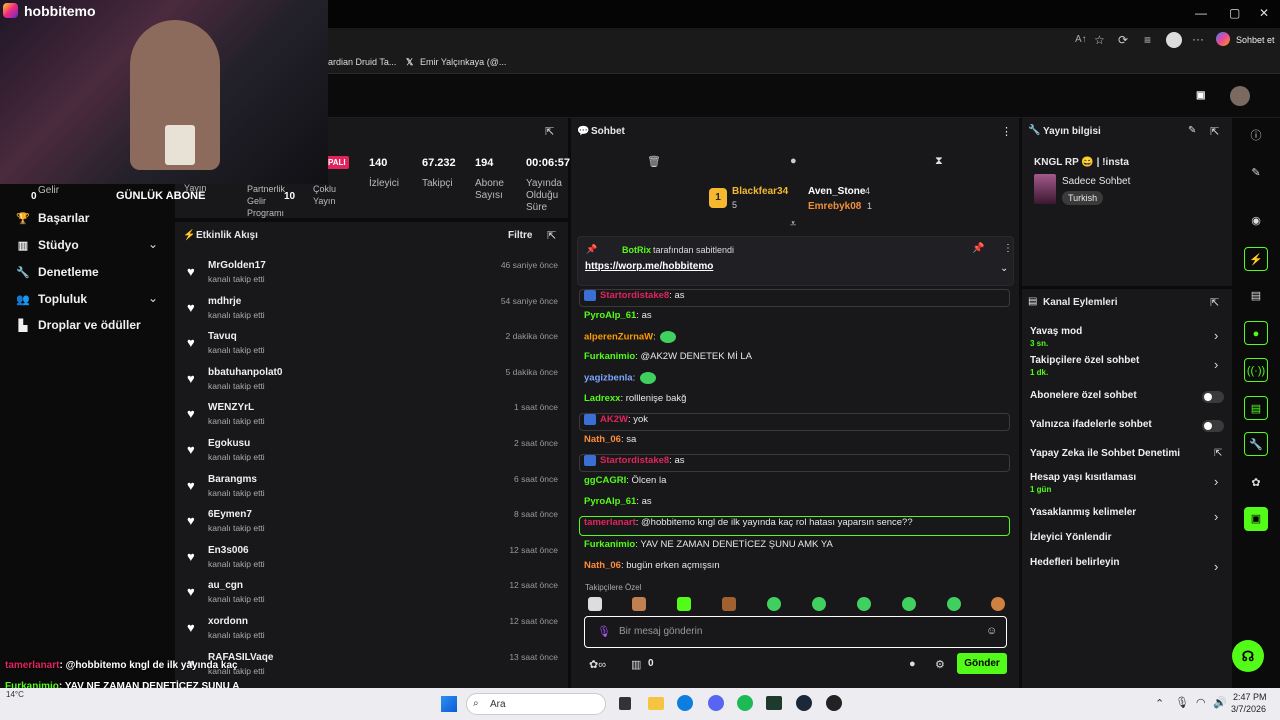  What do you see at coordinates (795, 632) in the screenshot?
I see `chat-input: 🎙 Bir mesaj gönderin ☺` at bounding box center [795, 632].